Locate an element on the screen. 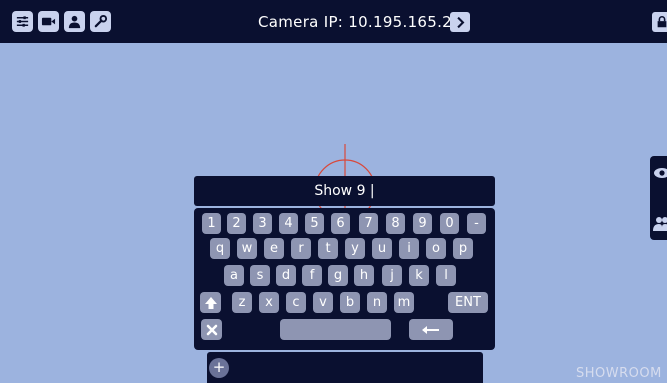 The width and height of the screenshot is (667, 383). bottom-panel is located at coordinates (345, 367).